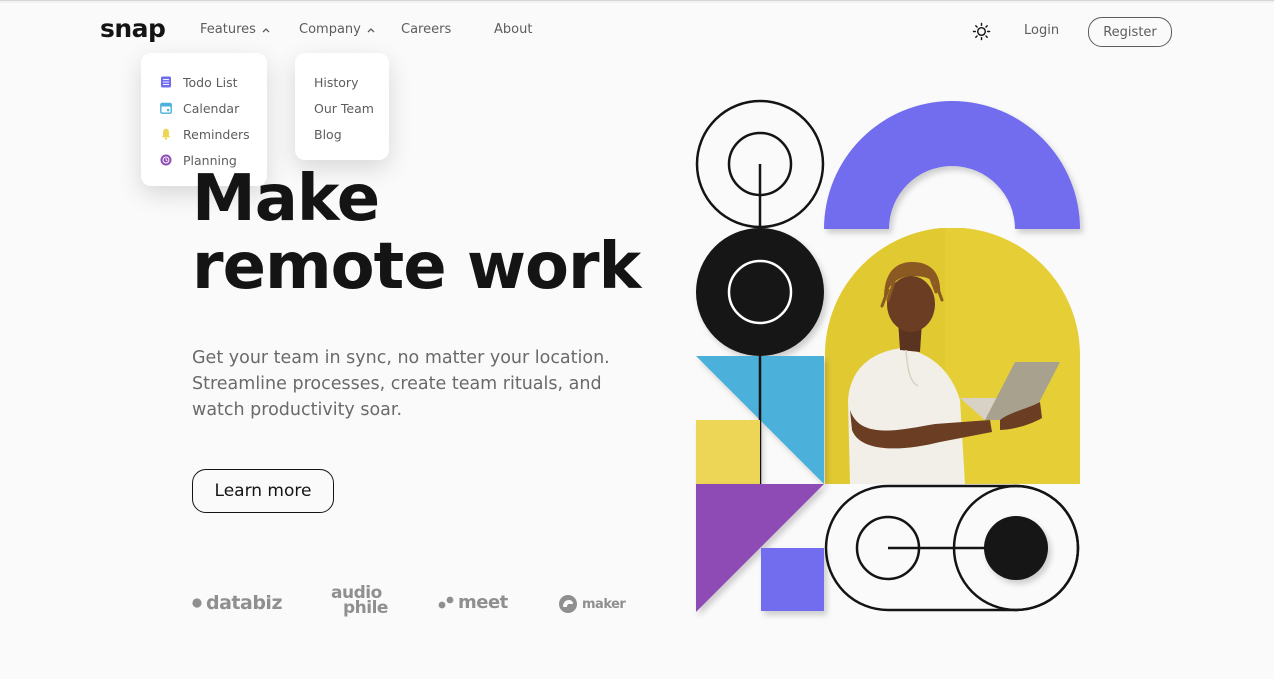 Image resolution: width=1274 pixels, height=679 pixels. Describe the element at coordinates (952, 548) in the screenshot. I see `pill-toggle-shape` at that location.